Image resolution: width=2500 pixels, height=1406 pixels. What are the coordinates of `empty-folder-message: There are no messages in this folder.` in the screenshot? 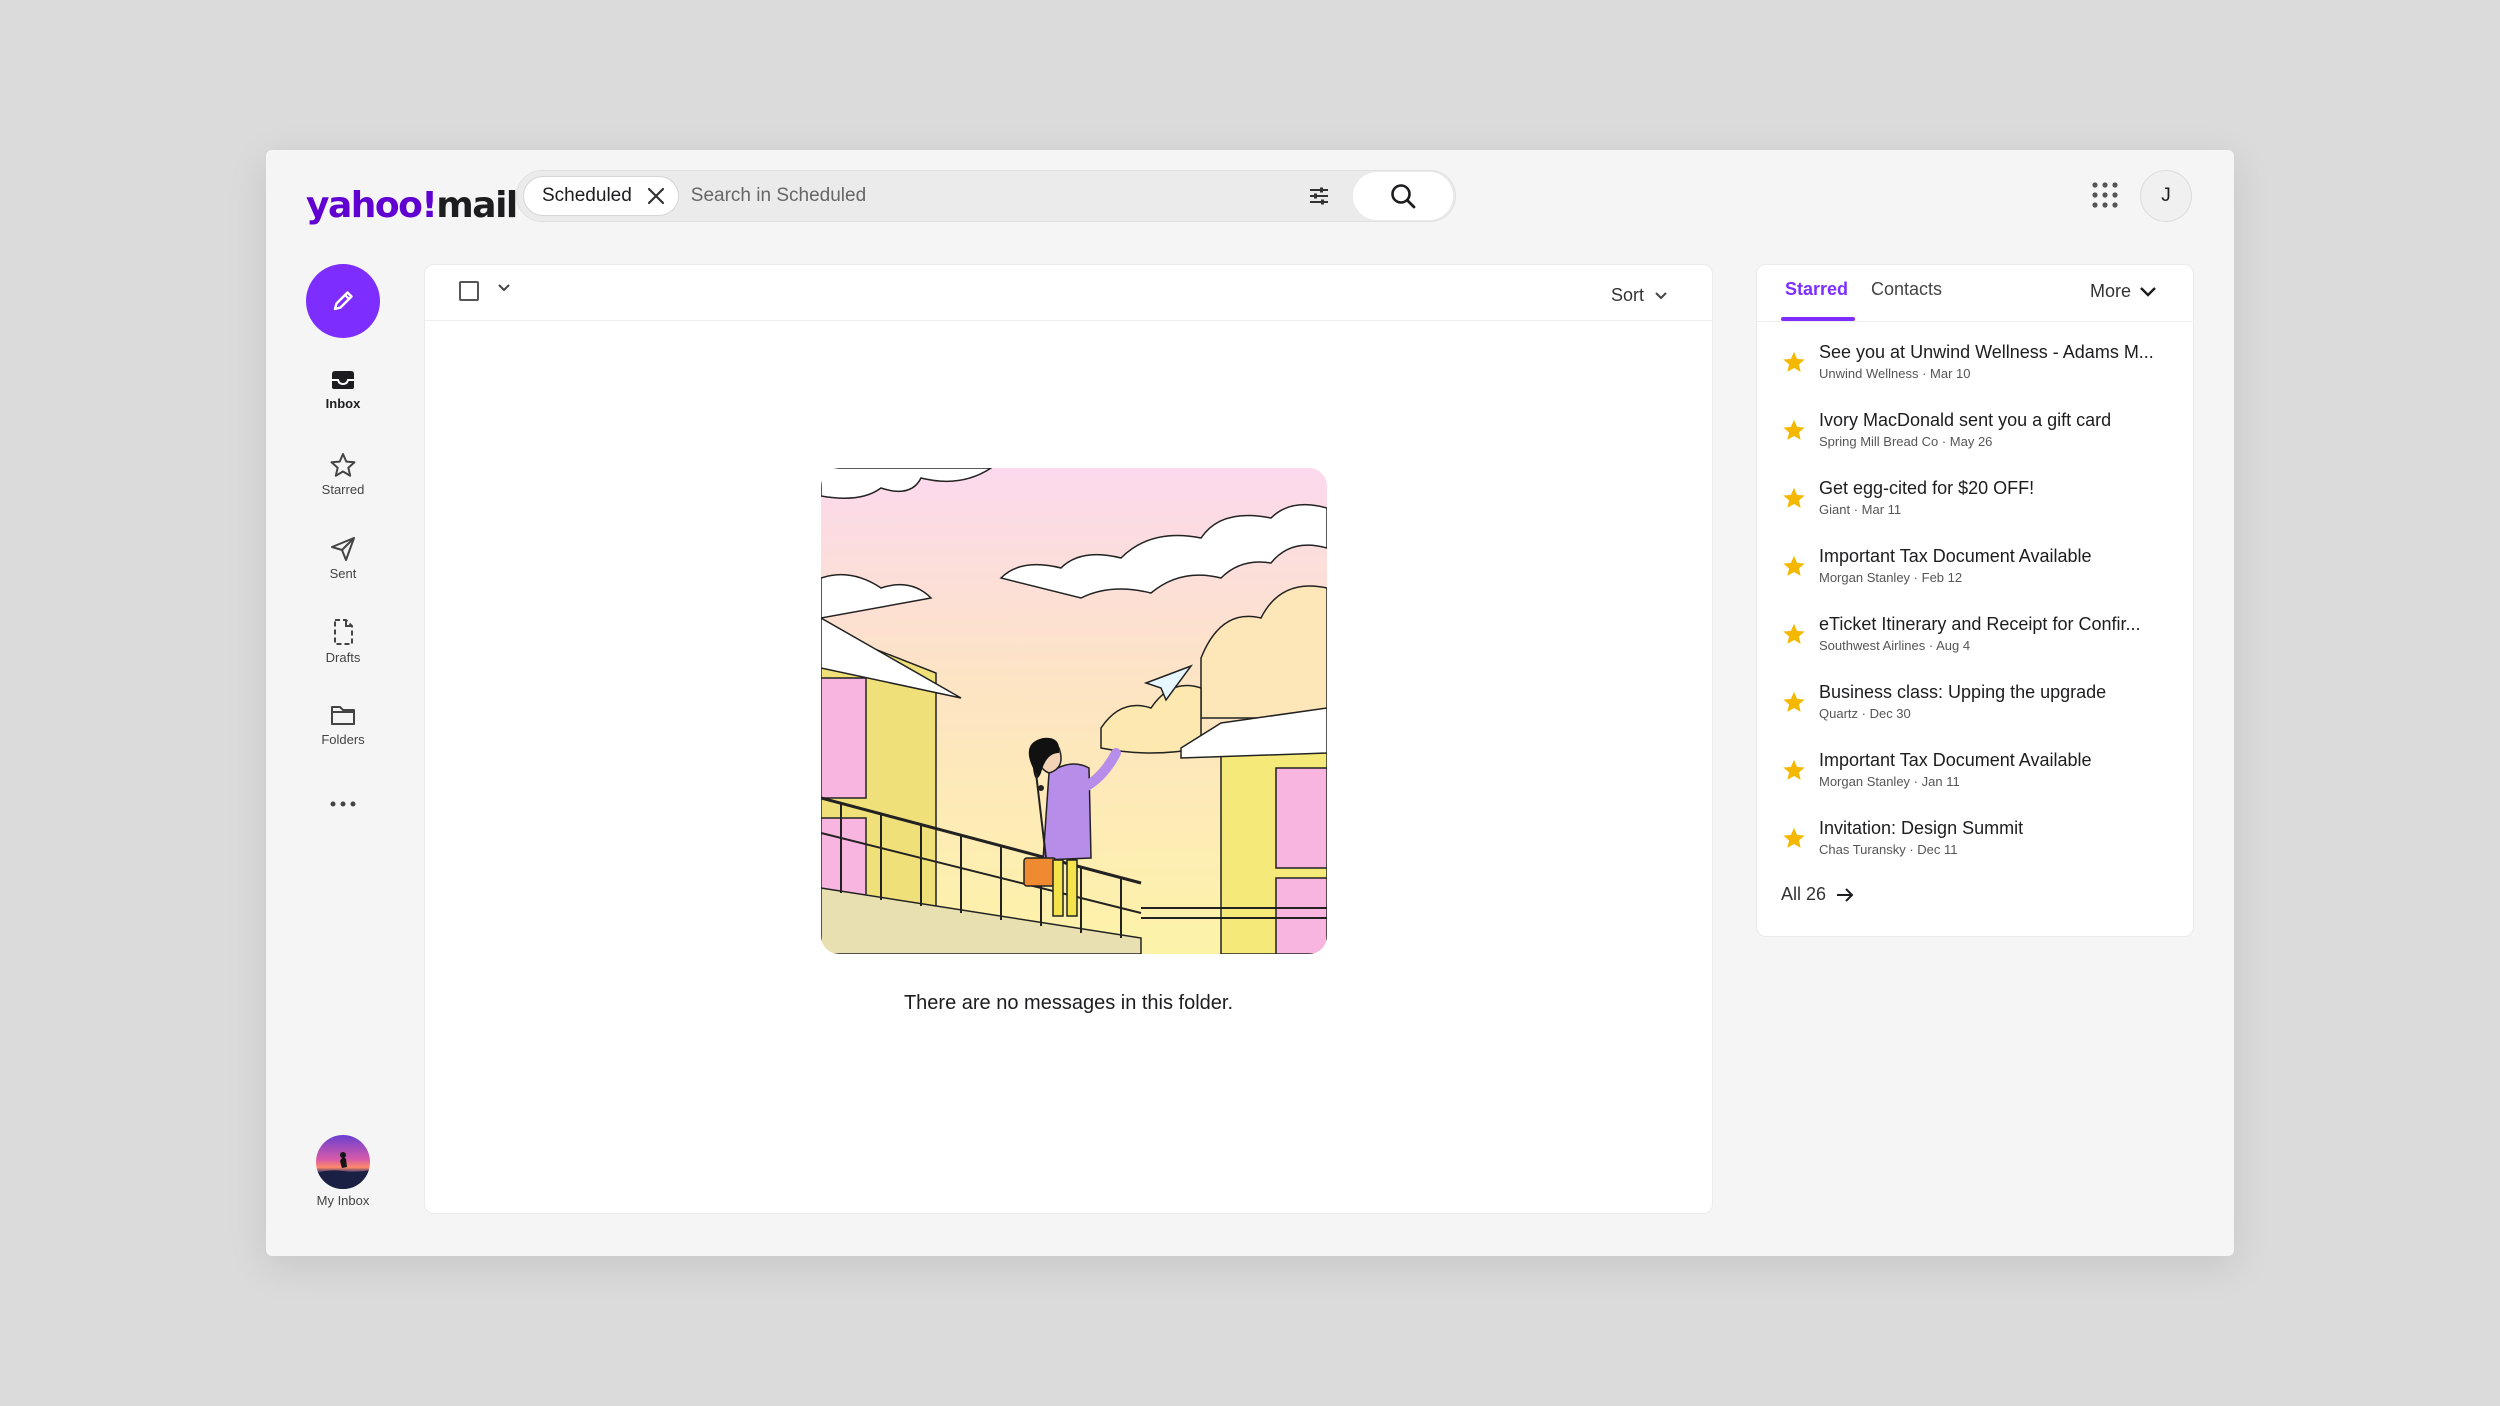 It's located at (1068, 1003).